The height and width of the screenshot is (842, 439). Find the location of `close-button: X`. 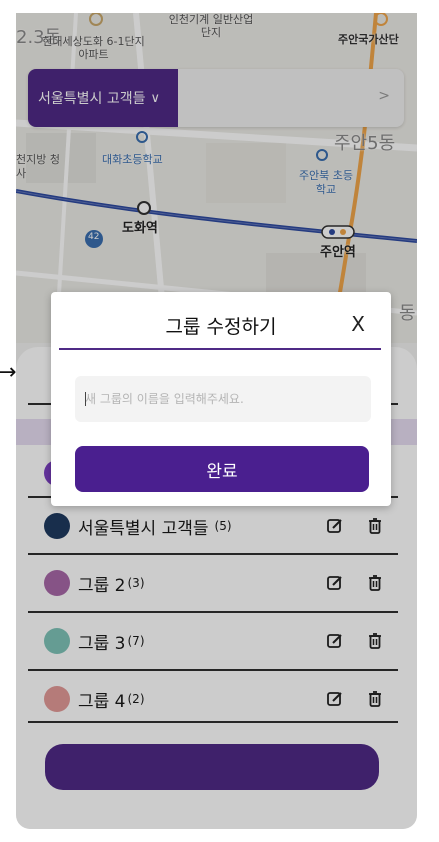

close-button: X is located at coordinates (358, 324).